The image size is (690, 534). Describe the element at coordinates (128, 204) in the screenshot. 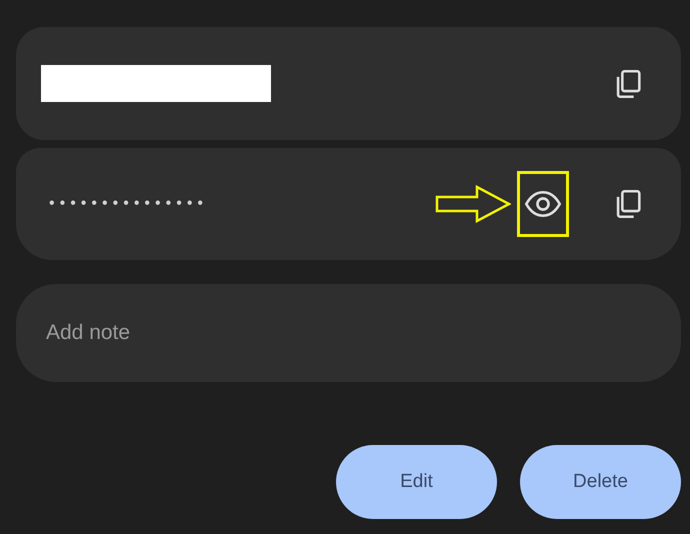

I see `masked-password: •••••••••••••••` at that location.